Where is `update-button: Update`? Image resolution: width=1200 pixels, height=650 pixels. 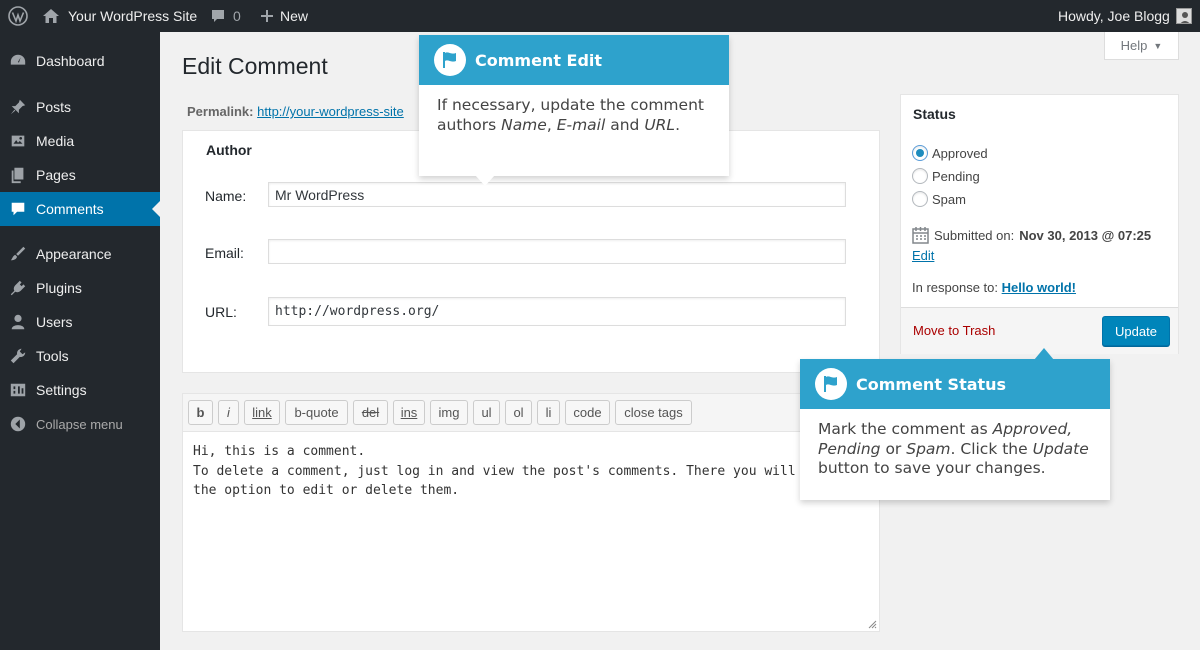 update-button: Update is located at coordinates (1136, 331).